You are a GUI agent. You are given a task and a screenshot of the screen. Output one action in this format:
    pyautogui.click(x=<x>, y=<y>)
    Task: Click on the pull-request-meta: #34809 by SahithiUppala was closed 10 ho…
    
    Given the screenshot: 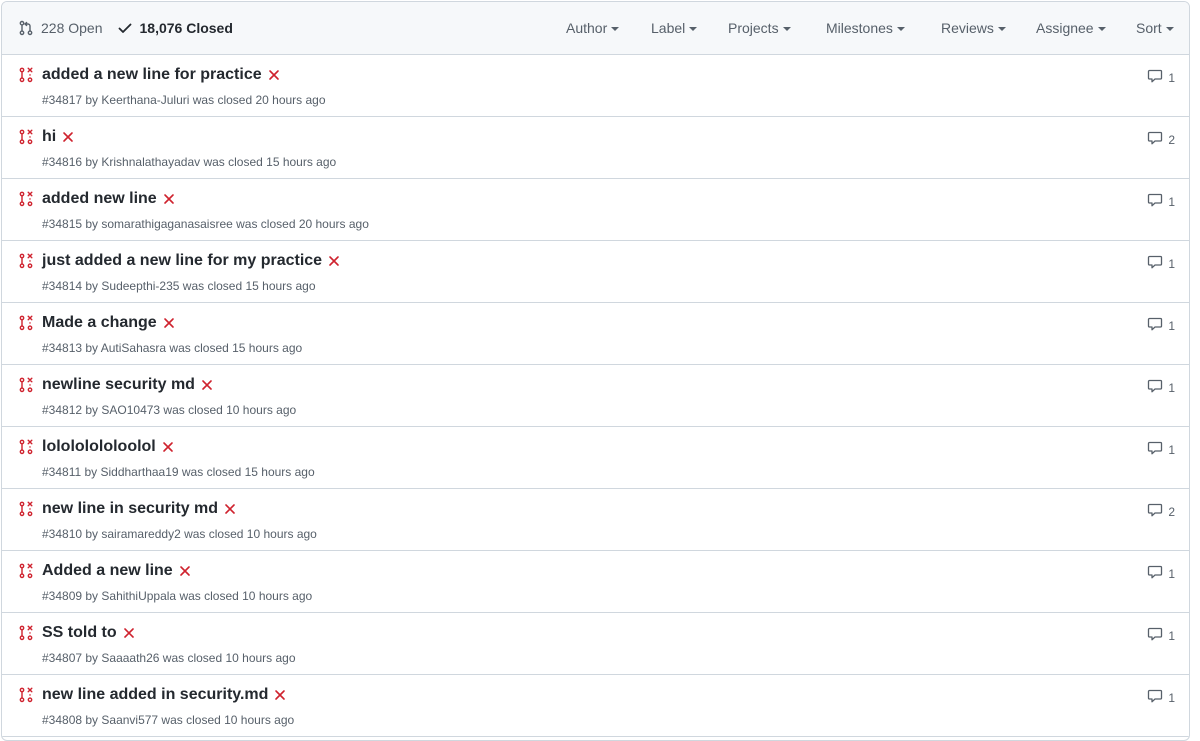 What is the action you would take?
    pyautogui.click(x=177, y=596)
    